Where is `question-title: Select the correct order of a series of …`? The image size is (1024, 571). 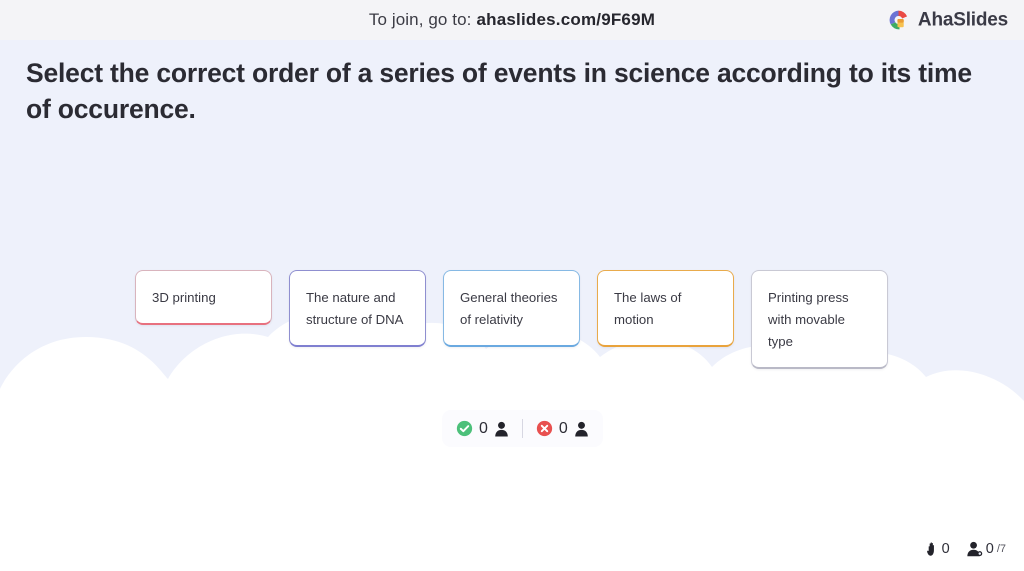 question-title: Select the correct order of a series of … is located at coordinates (499, 91).